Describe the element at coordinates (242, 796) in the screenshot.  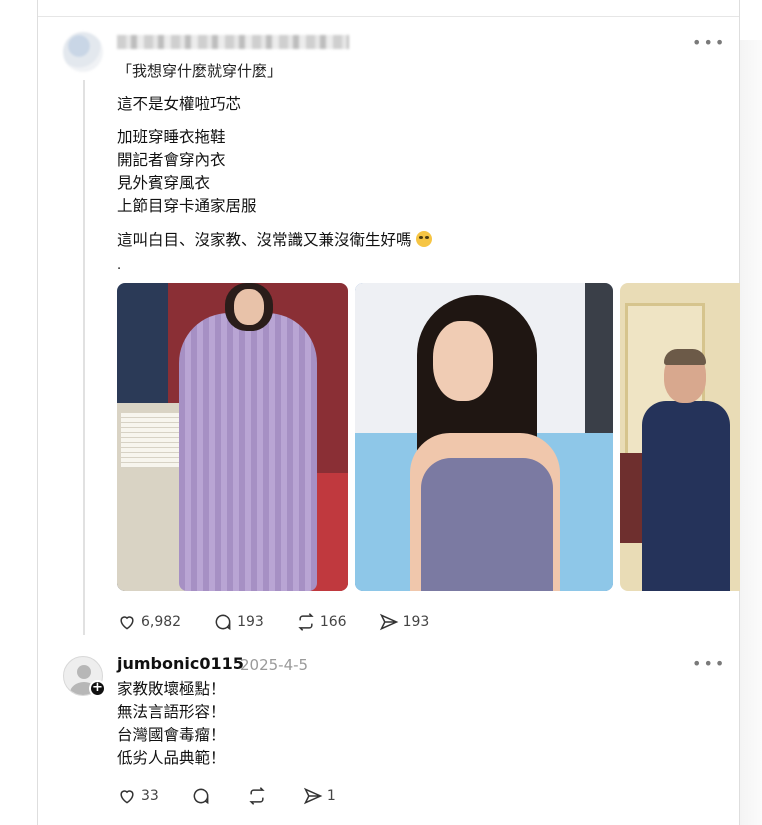
I see `reply-action-bar: 33 1` at that location.